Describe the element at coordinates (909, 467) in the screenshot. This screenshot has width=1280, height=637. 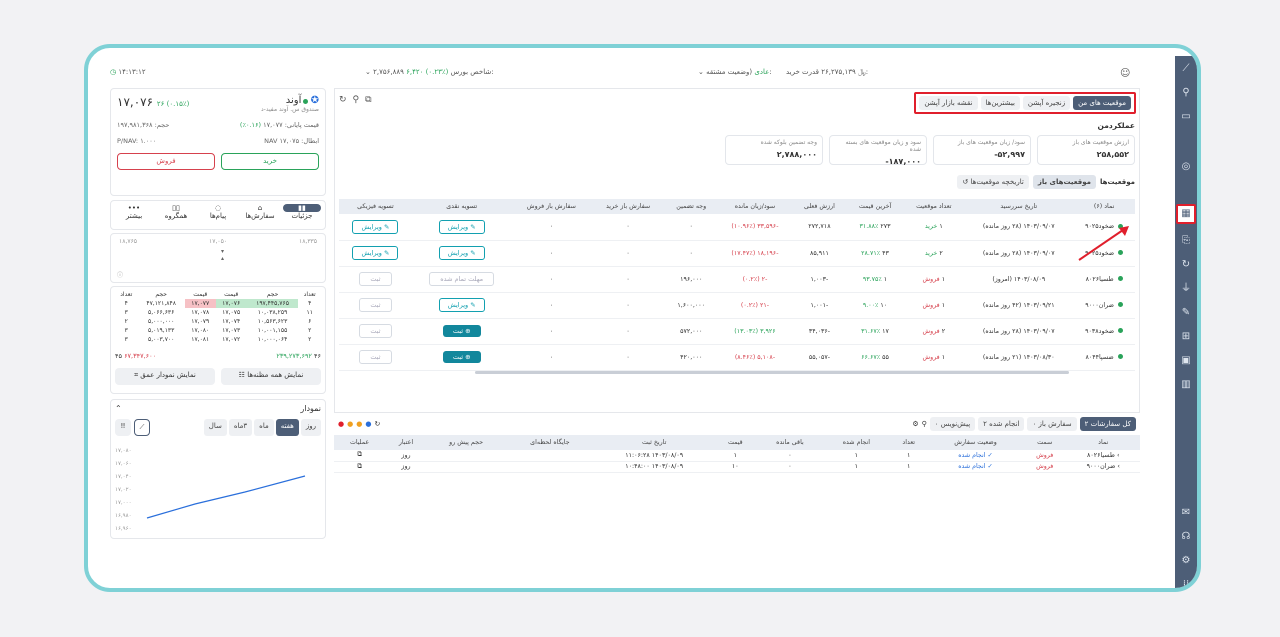
I see `text: ۱` at that location.